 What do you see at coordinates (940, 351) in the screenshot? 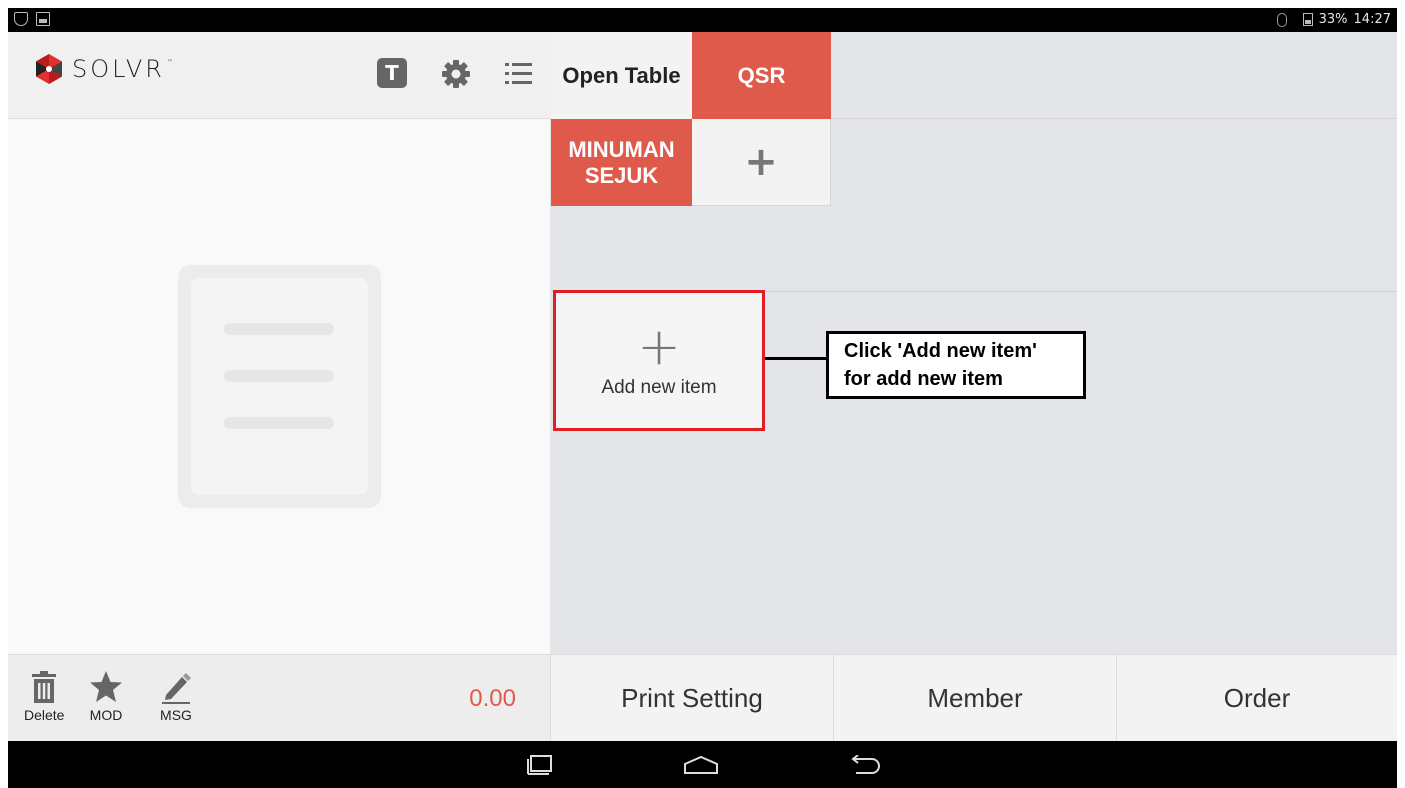
I see `callout-line-1: Click 'Add new item'` at bounding box center [940, 351].